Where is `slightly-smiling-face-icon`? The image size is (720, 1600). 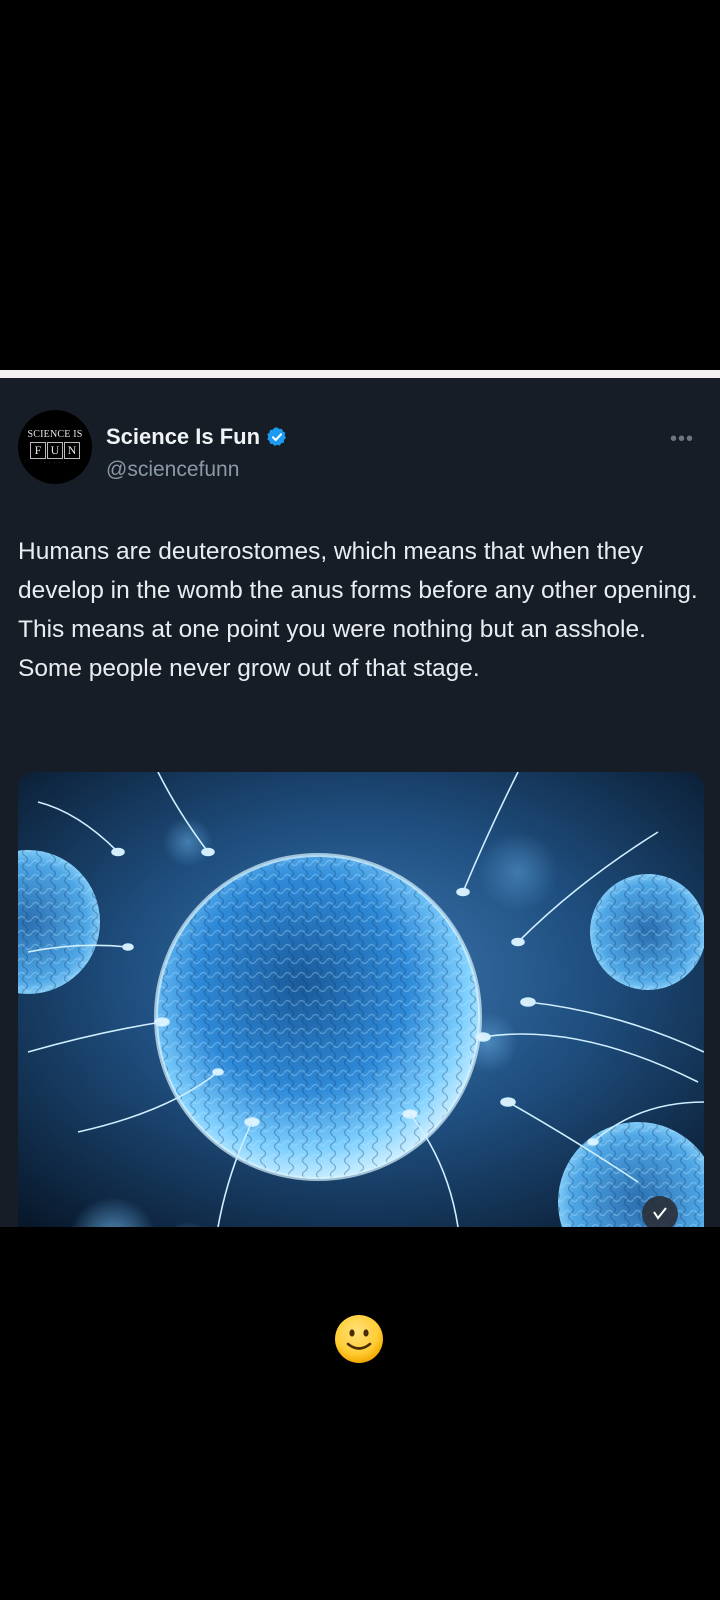 slightly-smiling-face-icon is located at coordinates (359, 1339).